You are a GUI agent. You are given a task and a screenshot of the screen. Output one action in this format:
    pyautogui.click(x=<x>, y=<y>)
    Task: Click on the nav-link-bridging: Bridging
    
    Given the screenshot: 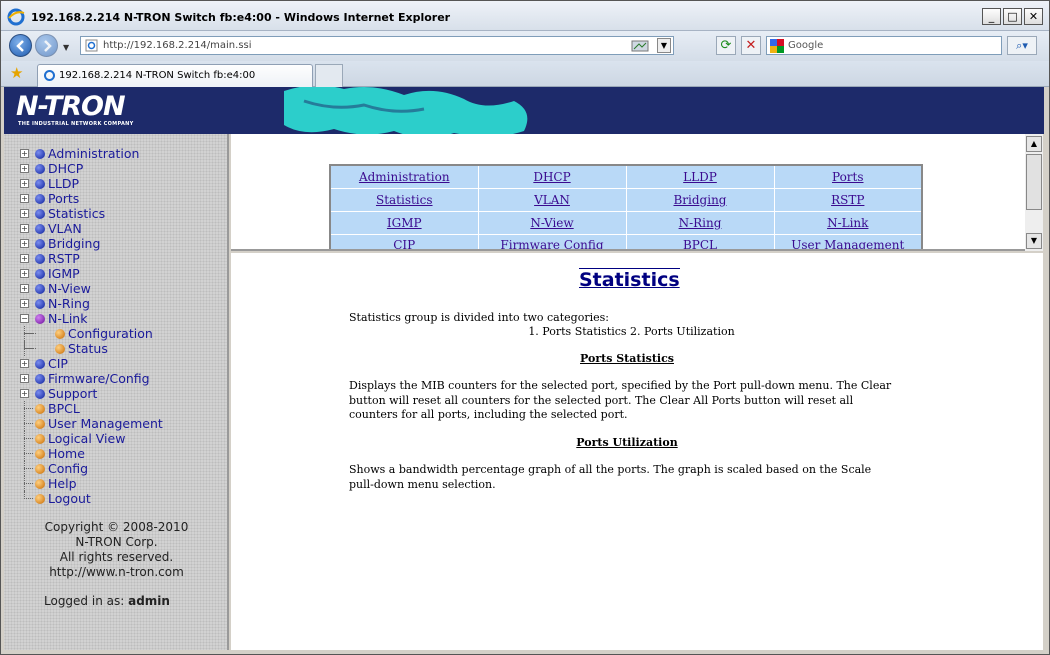 What is the action you would take?
    pyautogui.click(x=700, y=199)
    